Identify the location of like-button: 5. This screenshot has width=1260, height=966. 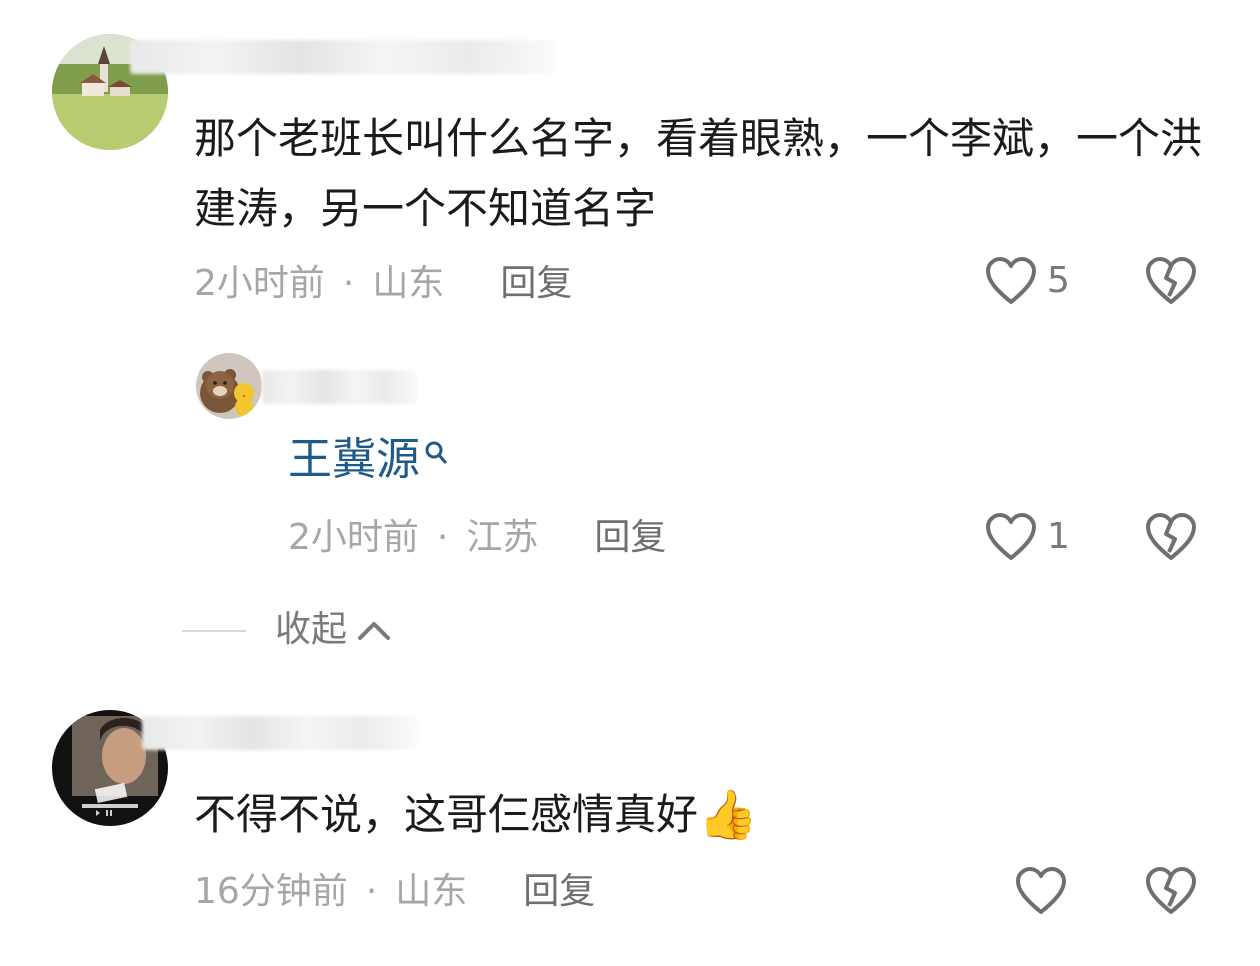
(1027, 281).